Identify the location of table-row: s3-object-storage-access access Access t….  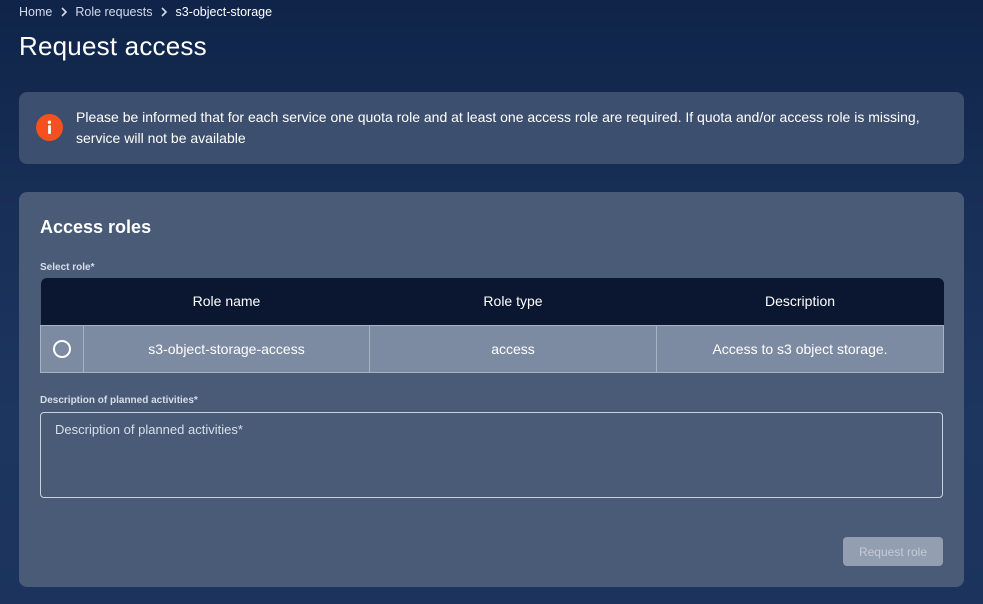
(492, 348).